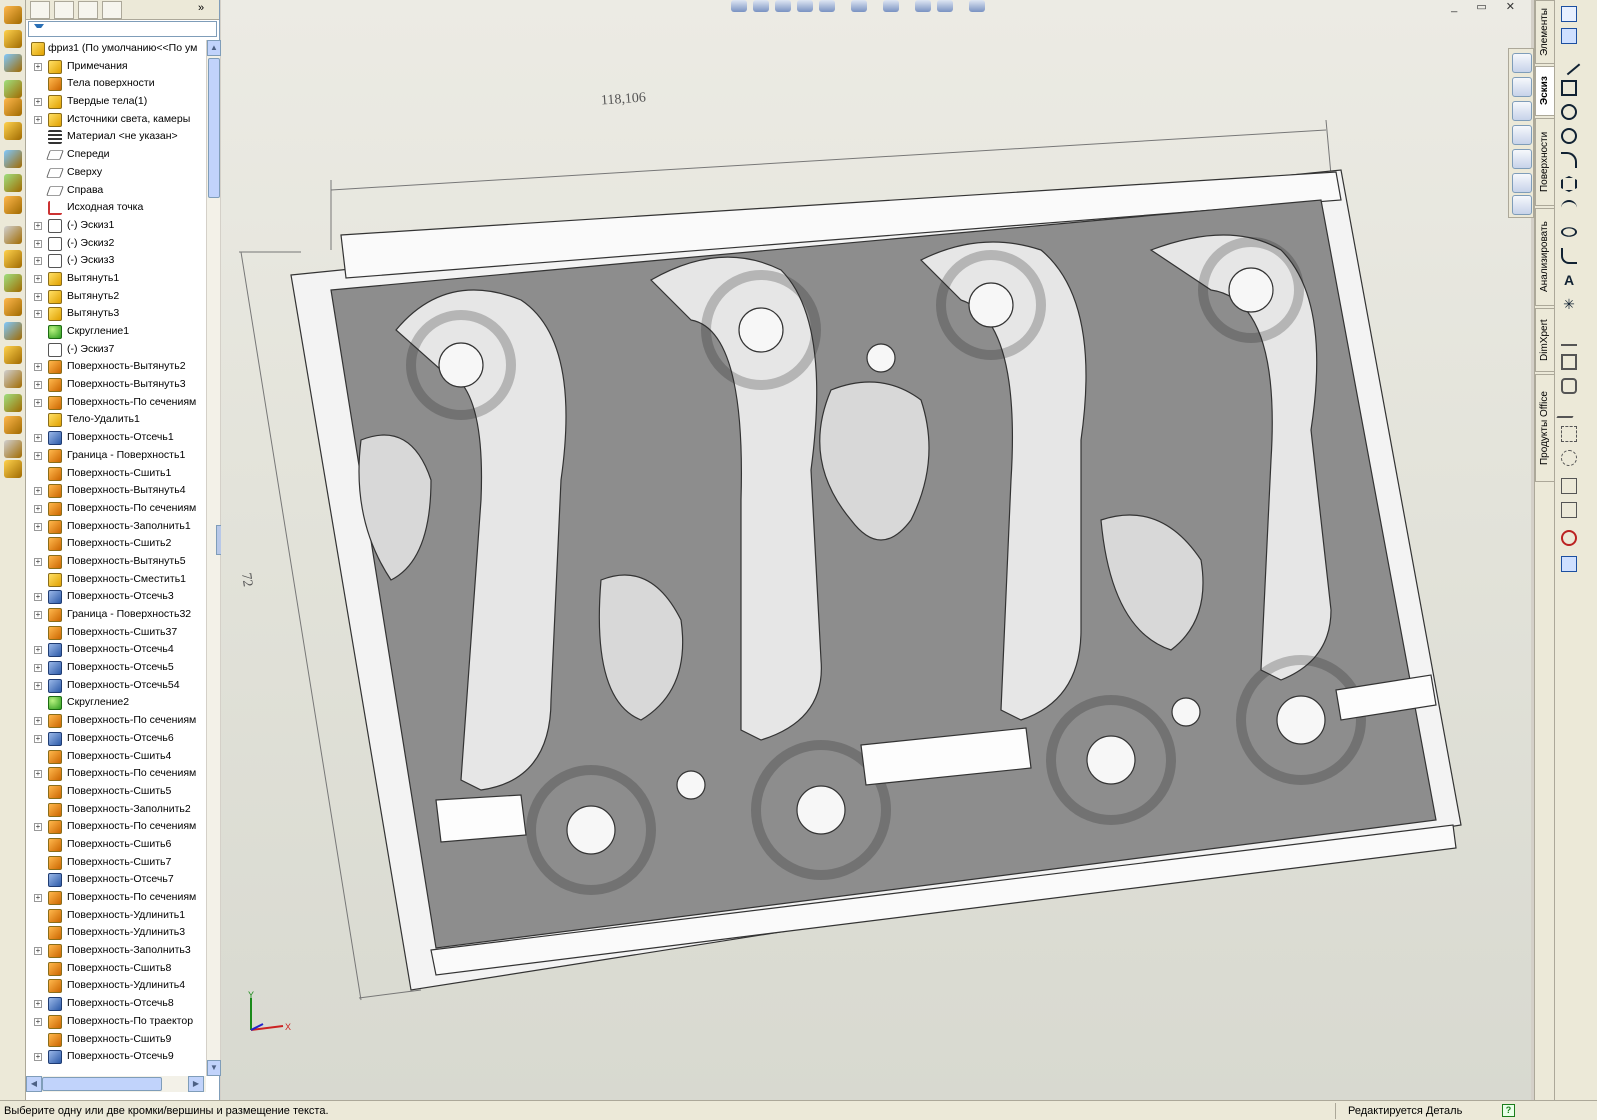 The width and height of the screenshot is (1597, 1120). Describe the element at coordinates (1569, 112) in the screenshot. I see `slot-icon` at that location.